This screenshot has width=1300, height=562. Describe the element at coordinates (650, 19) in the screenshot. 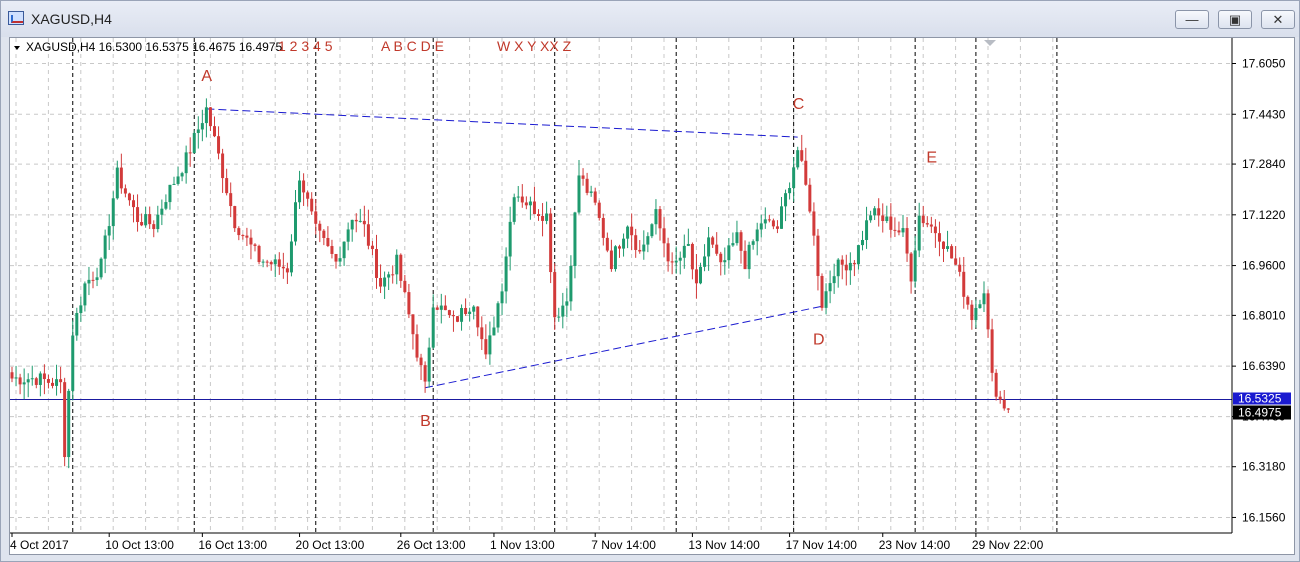

I see `title-bar: XAGUSD,H4 — ▣ ✕` at that location.